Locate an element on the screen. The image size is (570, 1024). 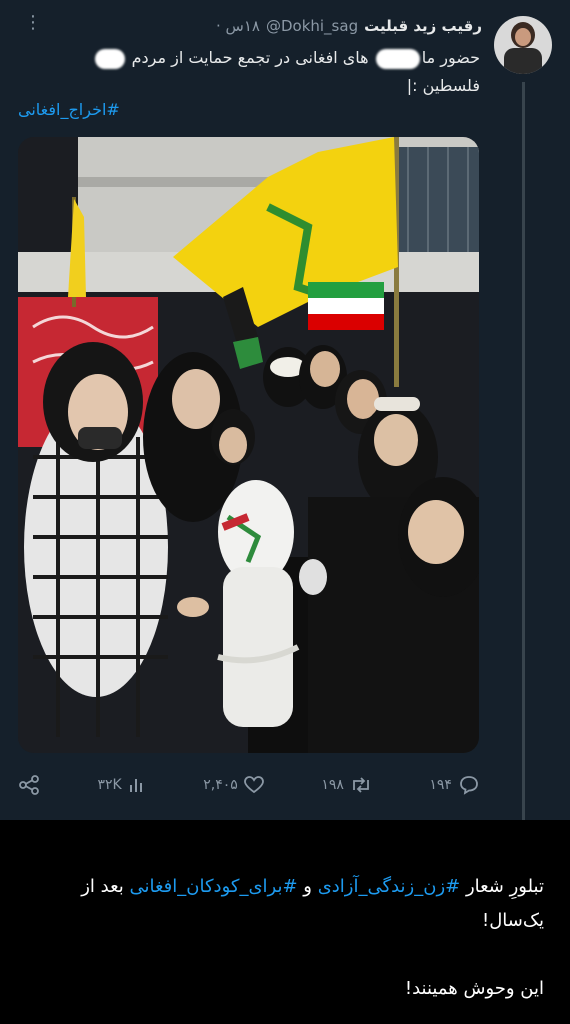
retweet-button: ۱۹۸ is located at coordinates (346, 785).